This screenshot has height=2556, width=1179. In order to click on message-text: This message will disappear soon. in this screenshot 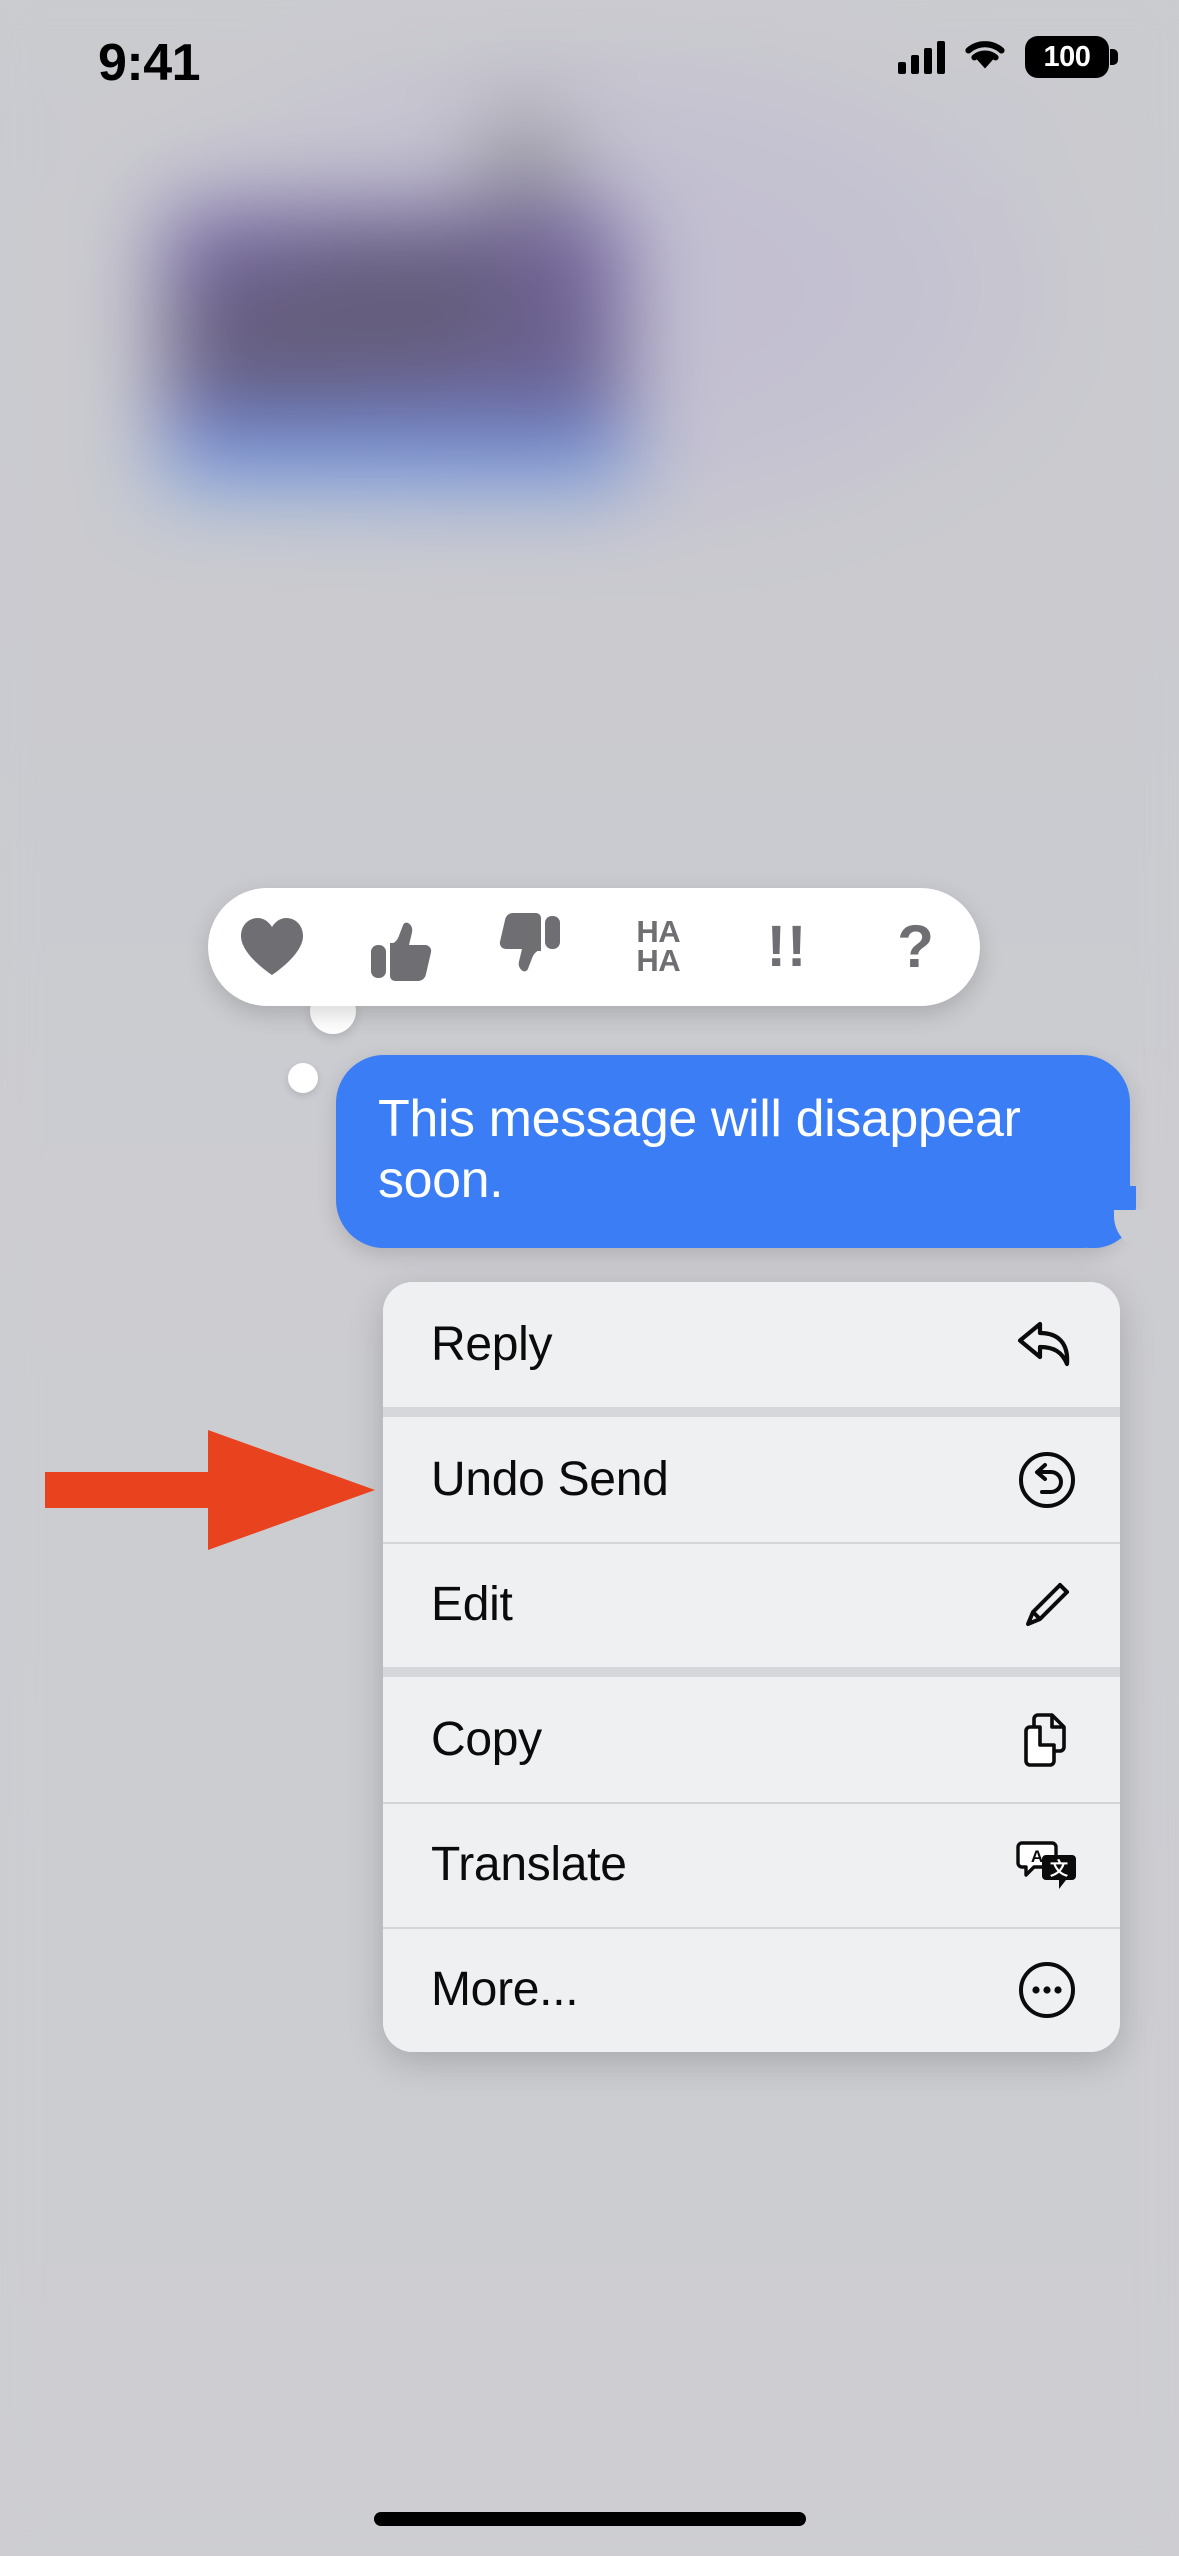, I will do `click(699, 1150)`.